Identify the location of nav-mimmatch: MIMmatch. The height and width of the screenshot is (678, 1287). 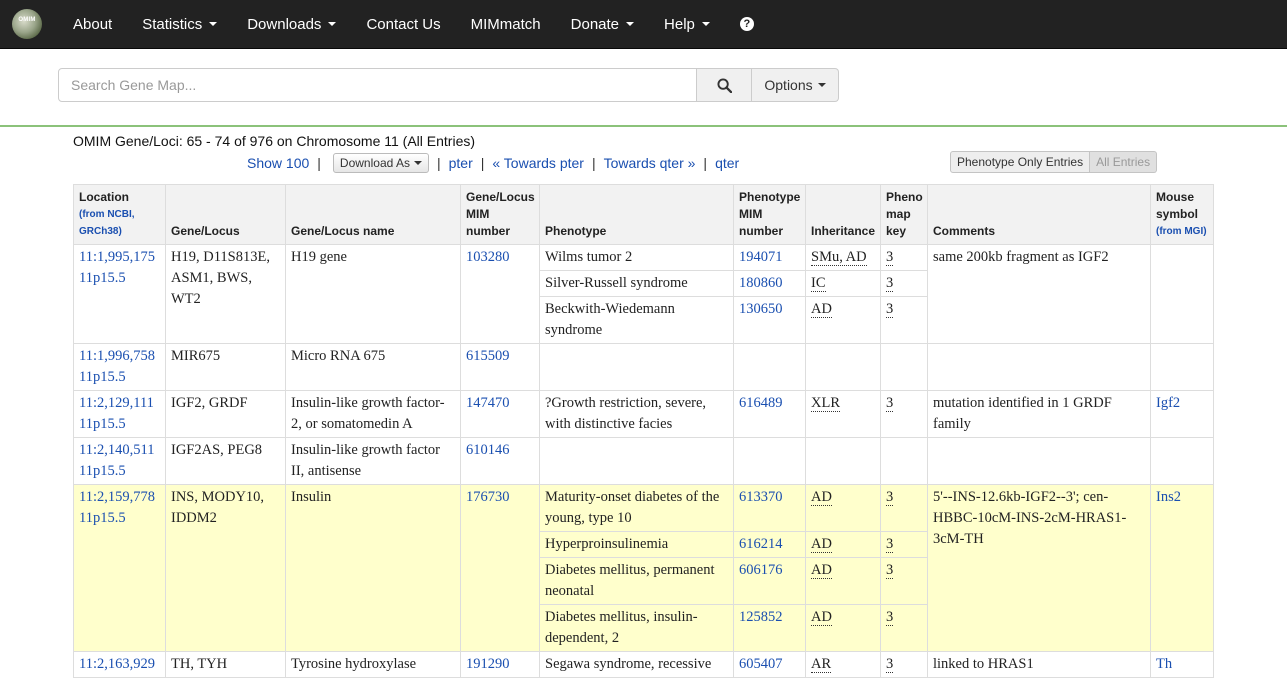
(506, 24).